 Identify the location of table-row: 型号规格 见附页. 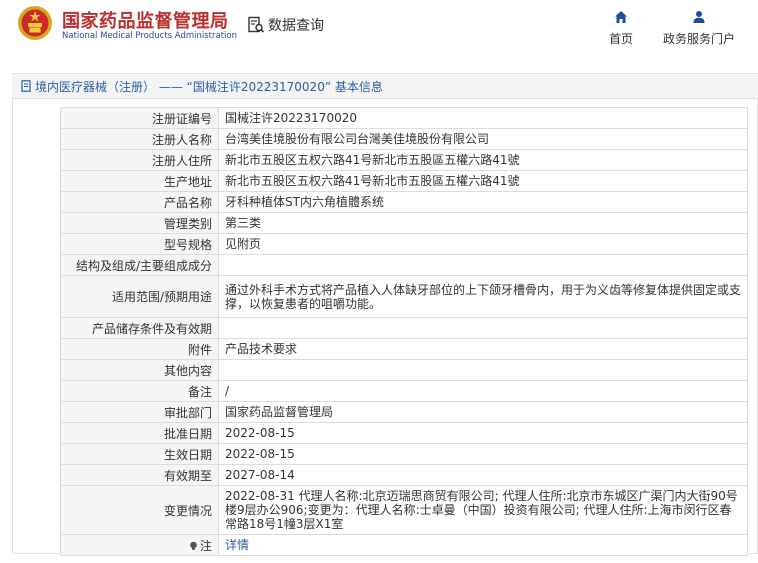
(404, 244).